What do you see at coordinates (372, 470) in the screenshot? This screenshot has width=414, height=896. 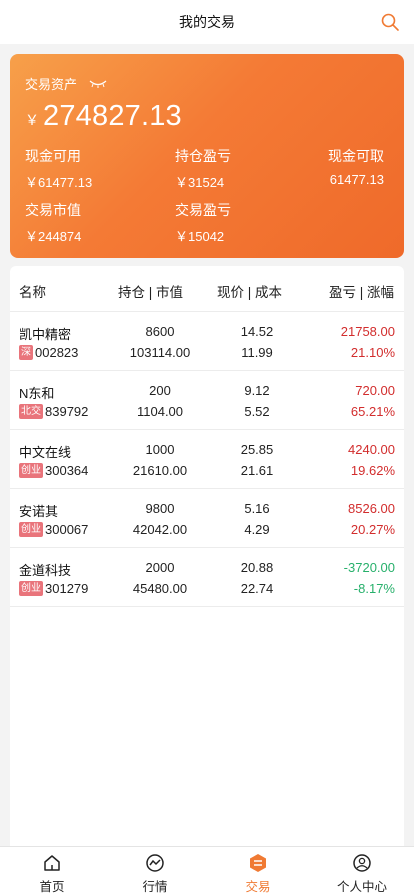 I see `pnl-percent: 19.62%` at bounding box center [372, 470].